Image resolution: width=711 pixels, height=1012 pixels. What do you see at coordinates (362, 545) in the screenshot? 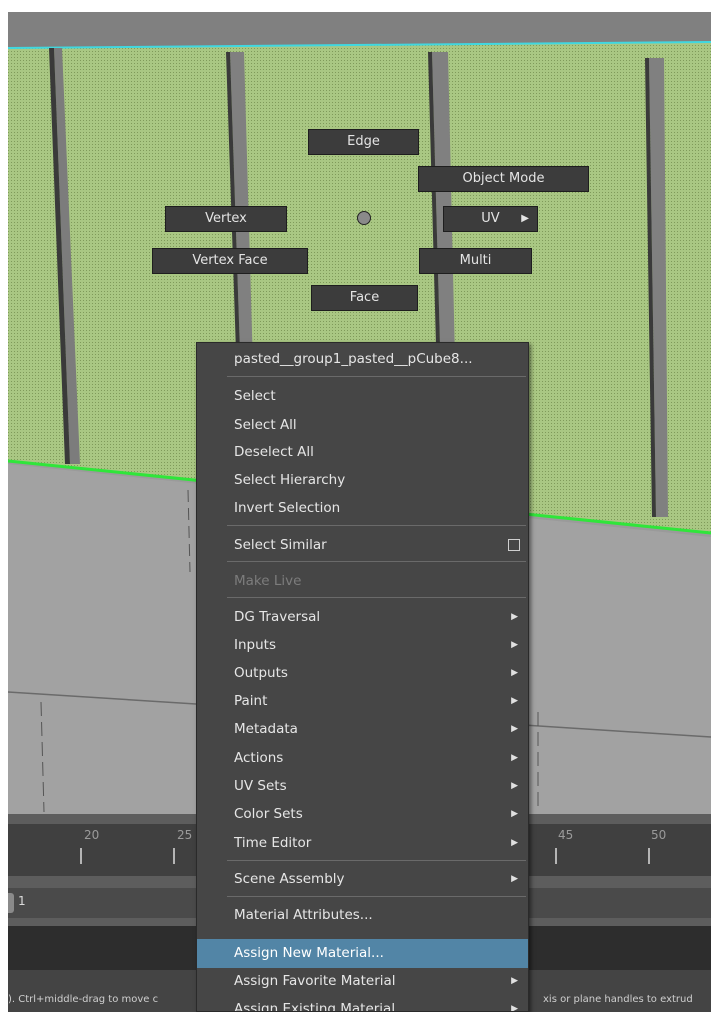
I see `menu-item-select-similar: Select Similar` at bounding box center [362, 545].